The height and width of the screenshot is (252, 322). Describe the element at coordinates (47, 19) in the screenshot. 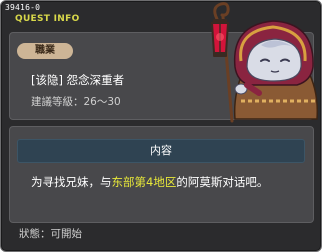

I see `window-title: QUEST INFO` at that location.